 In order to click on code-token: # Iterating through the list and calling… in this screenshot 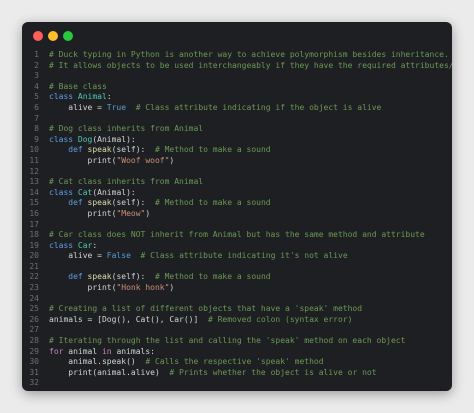, I will do `click(227, 341)`.